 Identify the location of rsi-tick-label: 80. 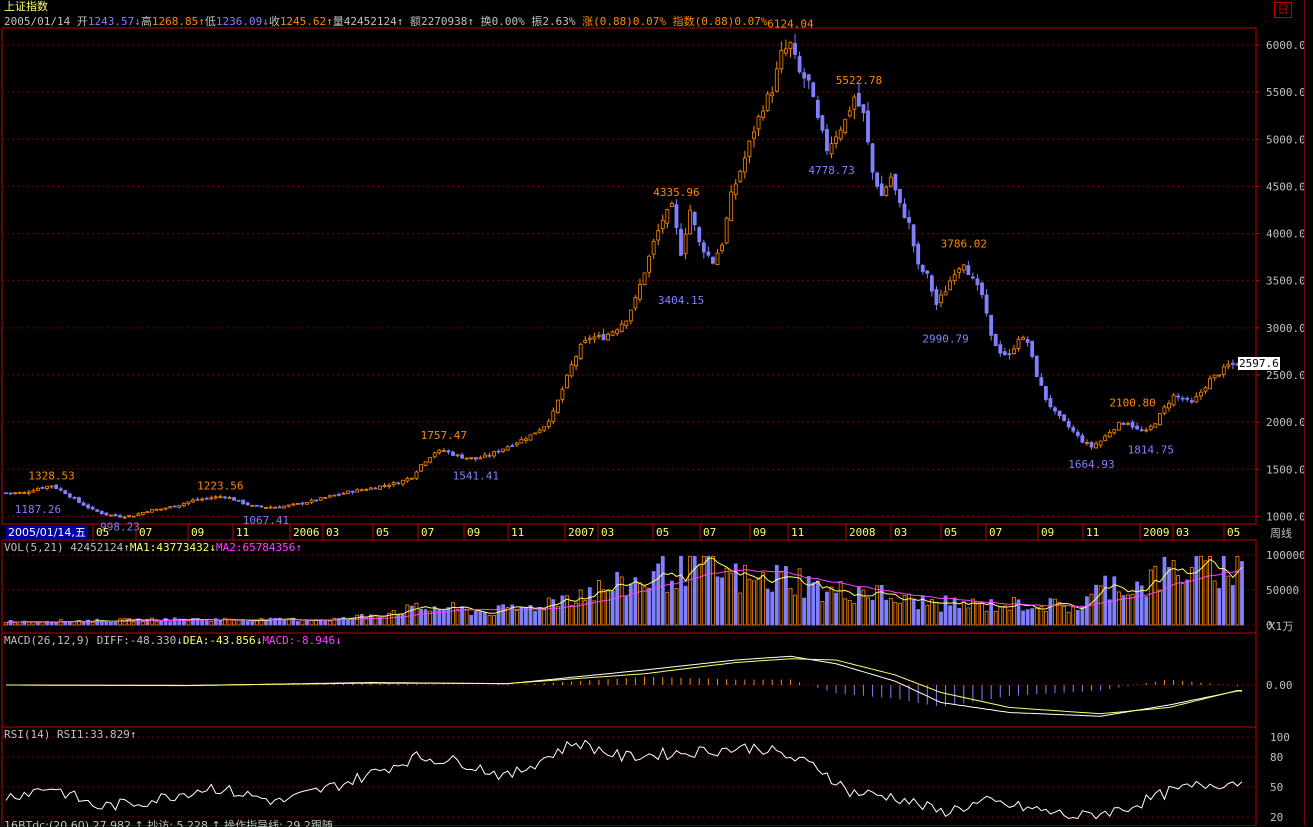
(1276, 757).